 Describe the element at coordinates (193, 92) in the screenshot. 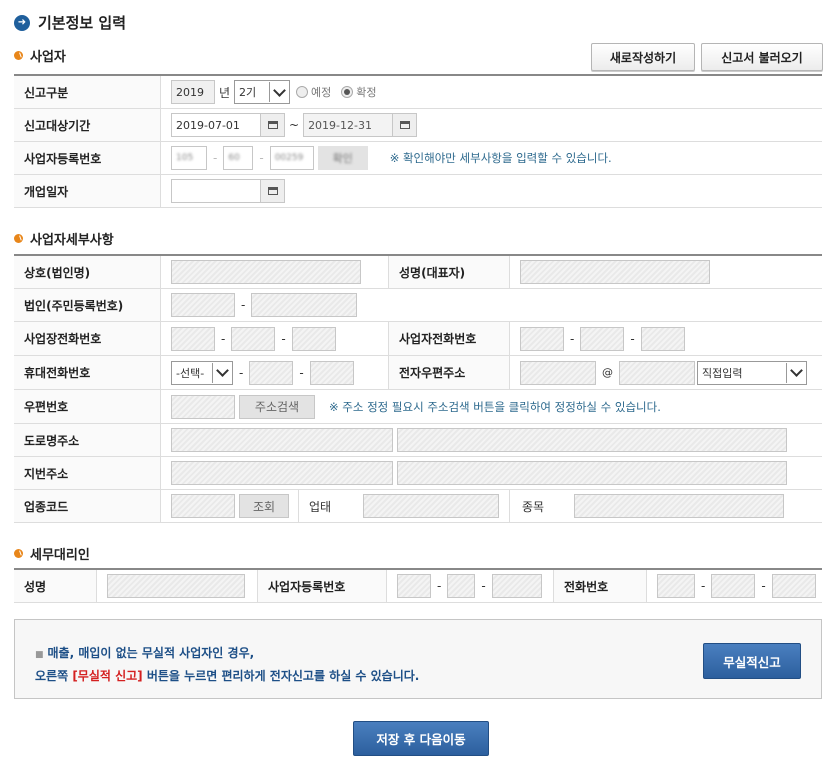

I see `year-field: 2019` at that location.